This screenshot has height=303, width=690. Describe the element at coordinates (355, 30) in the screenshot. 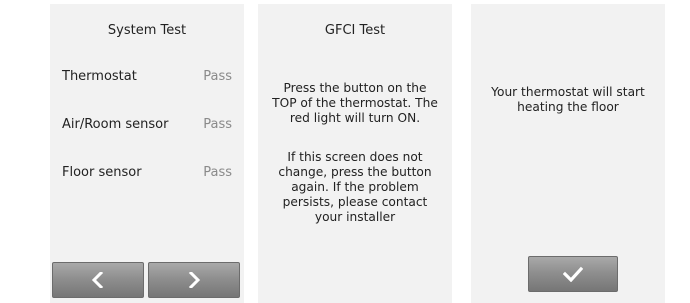

I see `gfci-test-title: GFCI Test` at that location.